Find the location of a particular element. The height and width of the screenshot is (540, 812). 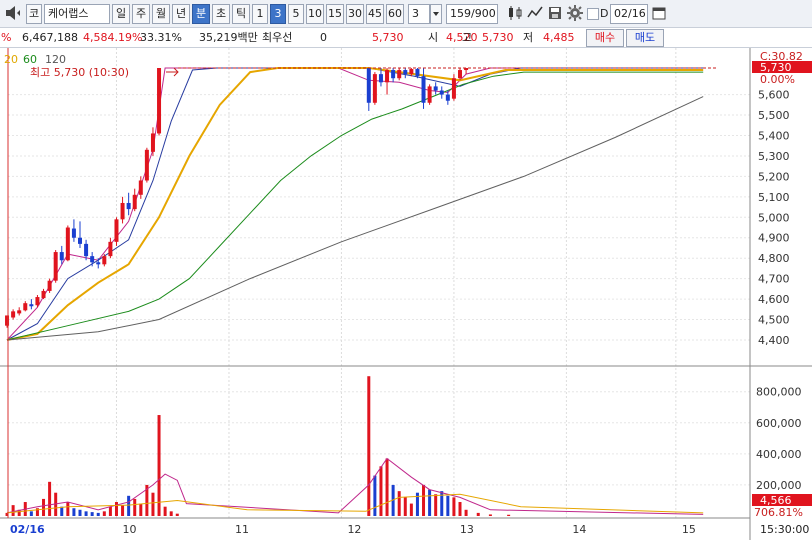

volume-tick-label: 600,000 is located at coordinates (779, 423).